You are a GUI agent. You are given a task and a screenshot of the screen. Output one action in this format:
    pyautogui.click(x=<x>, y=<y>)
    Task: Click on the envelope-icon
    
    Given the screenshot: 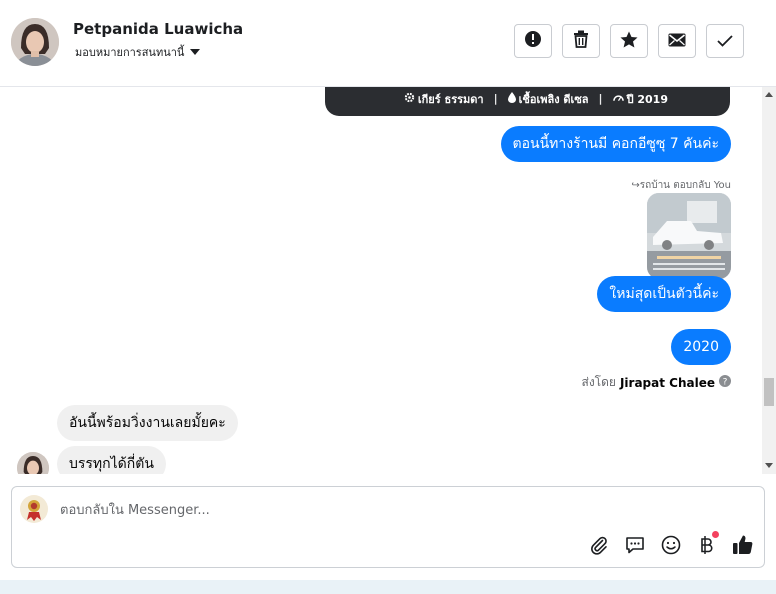 What is the action you would take?
    pyautogui.click(x=677, y=41)
    